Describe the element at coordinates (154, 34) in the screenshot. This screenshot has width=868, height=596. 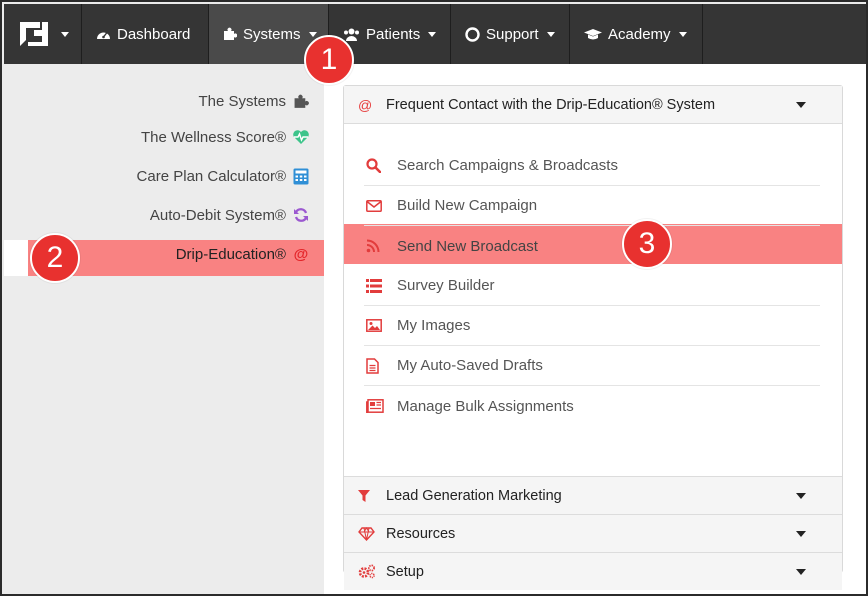
I see `nav-dashboard-label: Dashboard` at that location.